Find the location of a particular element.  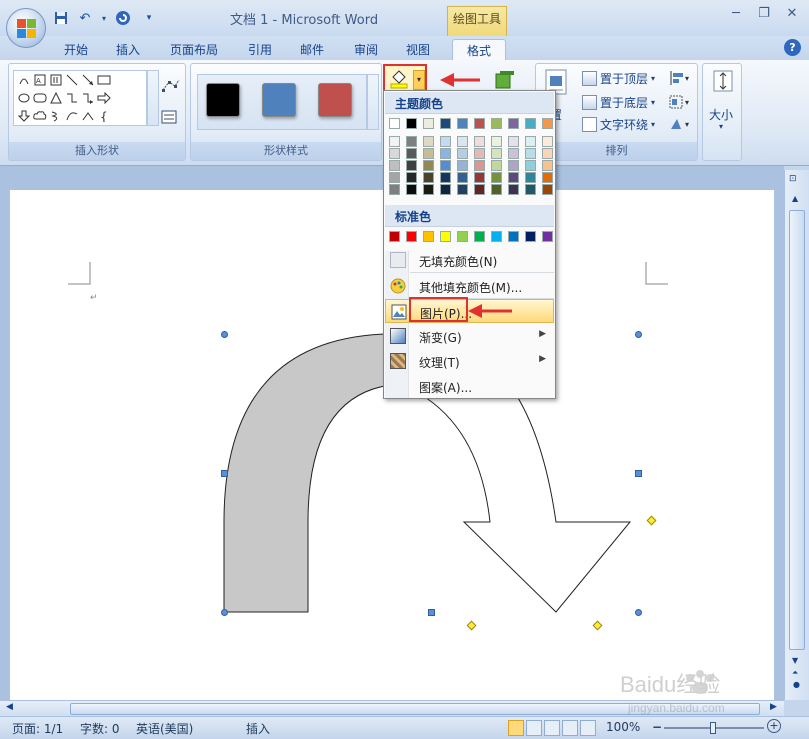

fill-dropdown-icon: ▾ is located at coordinates (419, 80).